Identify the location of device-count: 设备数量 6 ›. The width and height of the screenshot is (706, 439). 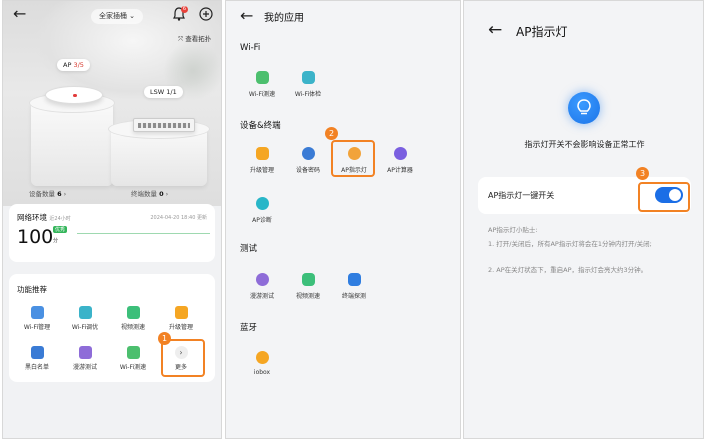
(47, 193).